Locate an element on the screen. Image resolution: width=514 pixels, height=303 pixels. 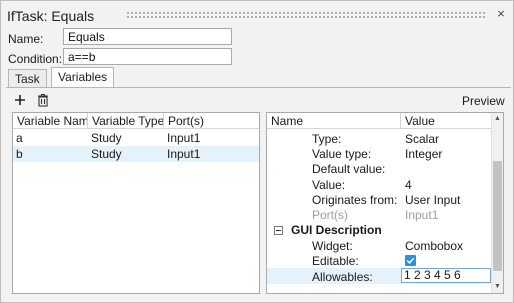
tab-variables: Variables is located at coordinates (83, 77).